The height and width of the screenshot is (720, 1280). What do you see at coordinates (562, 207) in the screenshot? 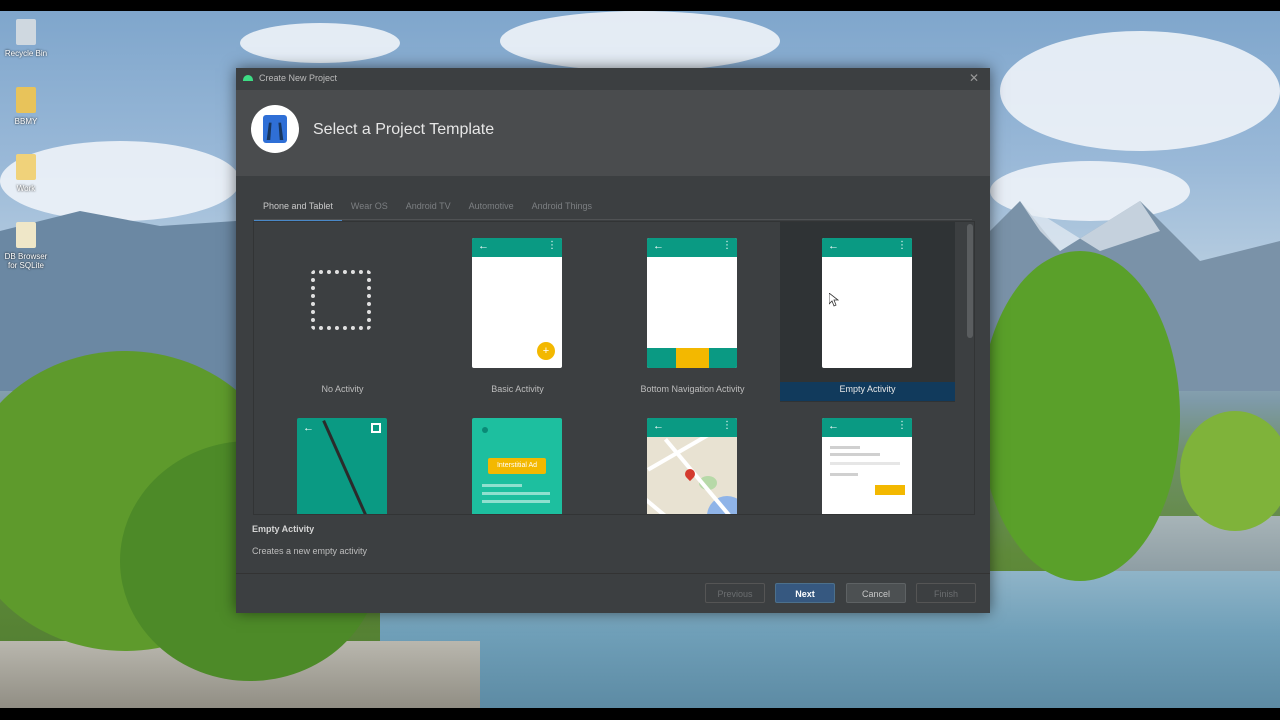
I see `tab-android-things: Android Things` at bounding box center [562, 207].